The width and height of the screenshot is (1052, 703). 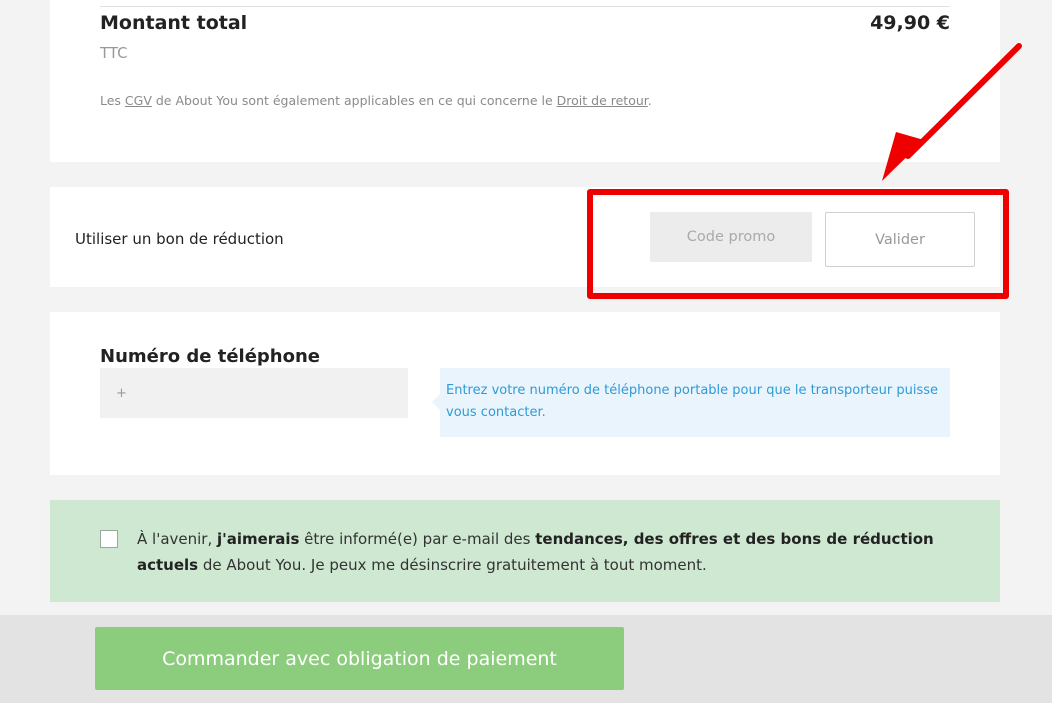 What do you see at coordinates (114, 53) in the screenshot?
I see `tax-label: TTC` at bounding box center [114, 53].